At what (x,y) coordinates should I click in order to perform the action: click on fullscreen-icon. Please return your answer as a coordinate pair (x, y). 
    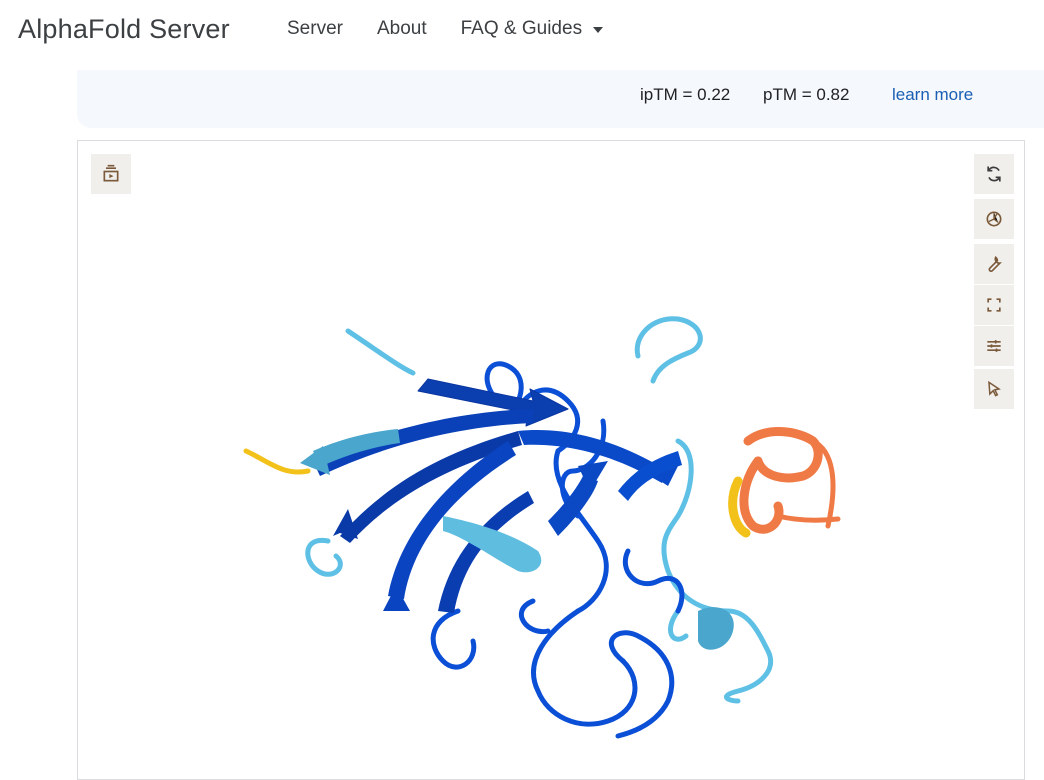
    Looking at the image, I should click on (994, 305).